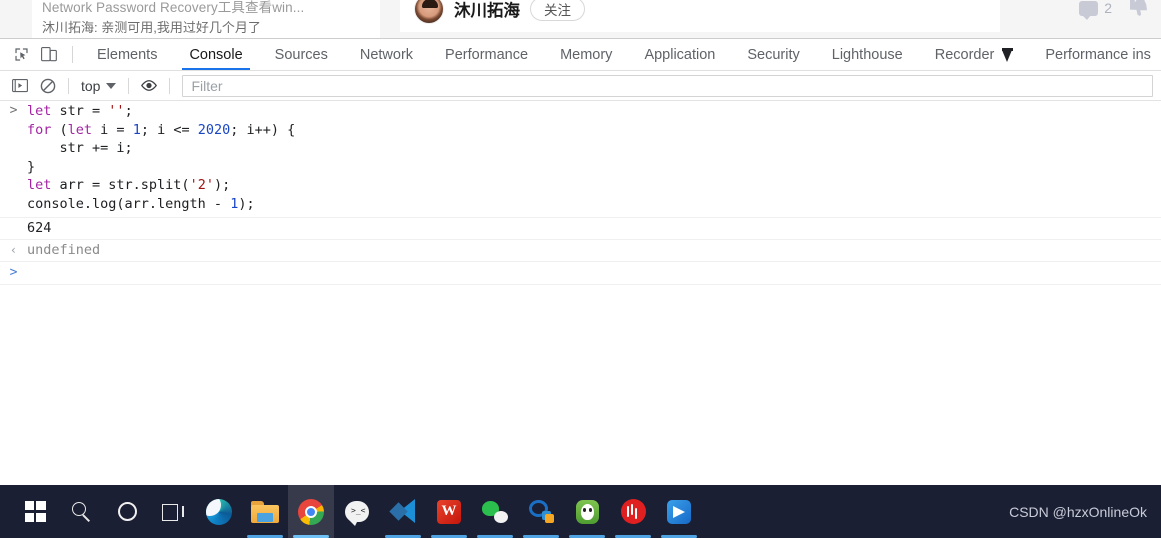 This screenshot has height=538, width=1161. What do you see at coordinates (64, 250) in the screenshot?
I see `console-return-value: undefined` at bounding box center [64, 250].